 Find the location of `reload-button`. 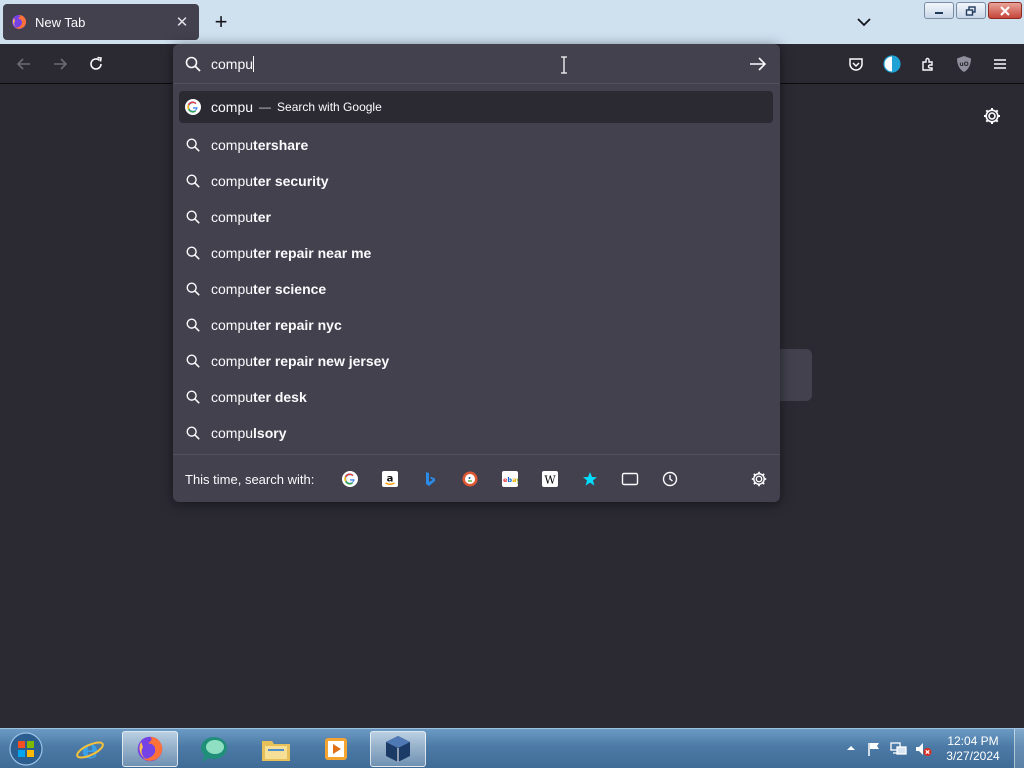

reload-button is located at coordinates (96, 64).